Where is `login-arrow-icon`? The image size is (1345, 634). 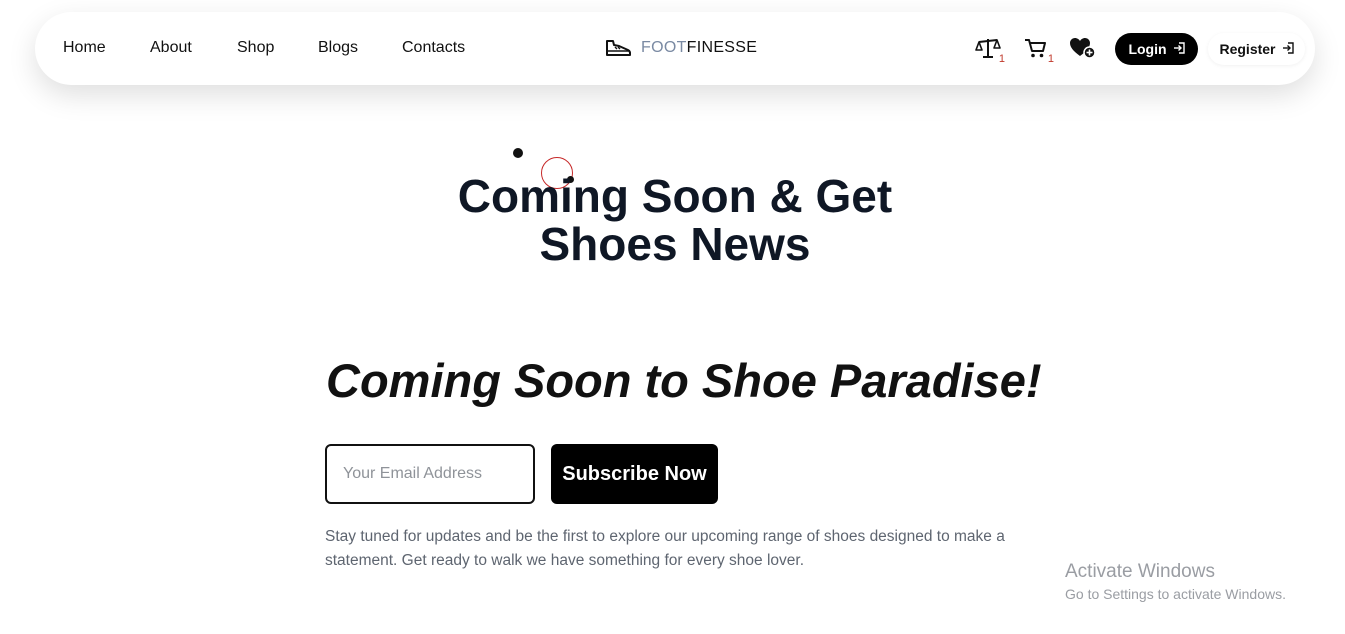
login-arrow-icon is located at coordinates (1179, 49).